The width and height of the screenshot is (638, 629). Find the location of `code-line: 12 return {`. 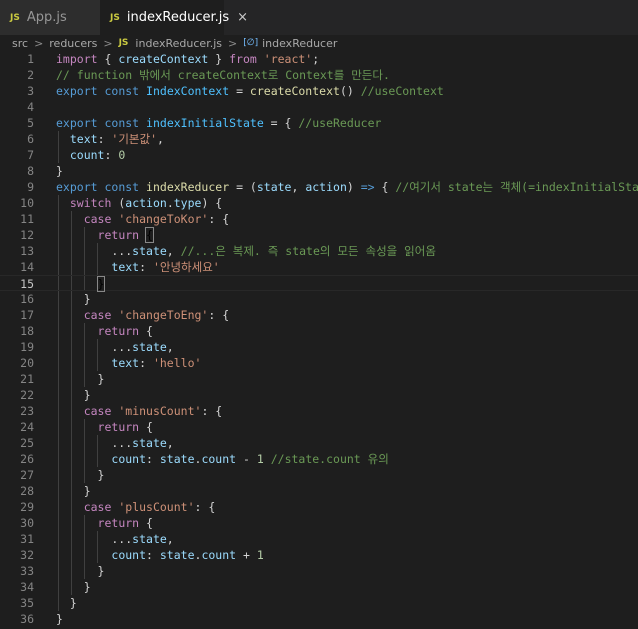

code-line: 12 return { is located at coordinates (319, 235).